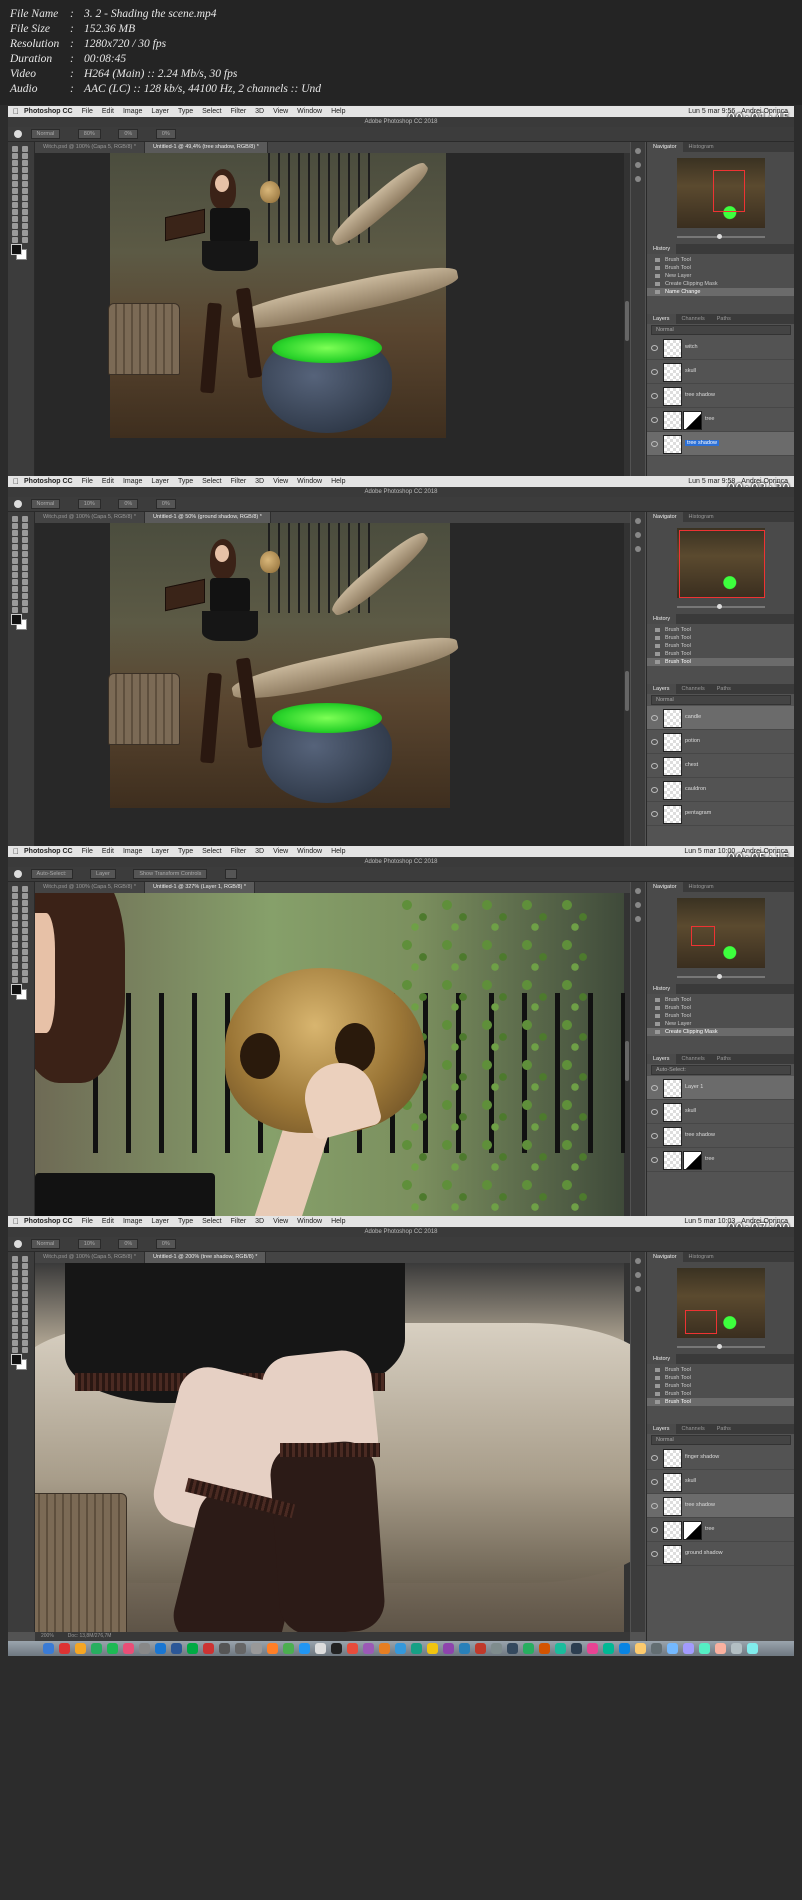  I want to click on menu-3d: 3D, so click(259, 111).